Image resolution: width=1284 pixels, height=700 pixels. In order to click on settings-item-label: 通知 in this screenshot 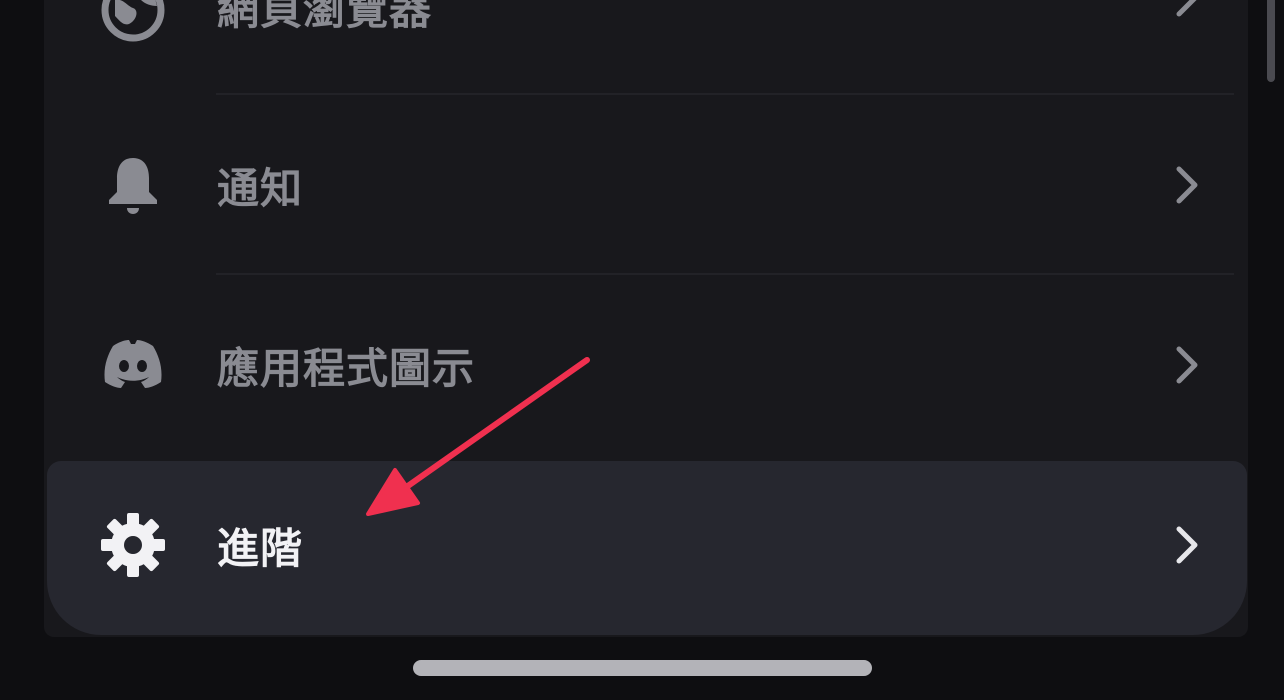, I will do `click(260, 188)`.